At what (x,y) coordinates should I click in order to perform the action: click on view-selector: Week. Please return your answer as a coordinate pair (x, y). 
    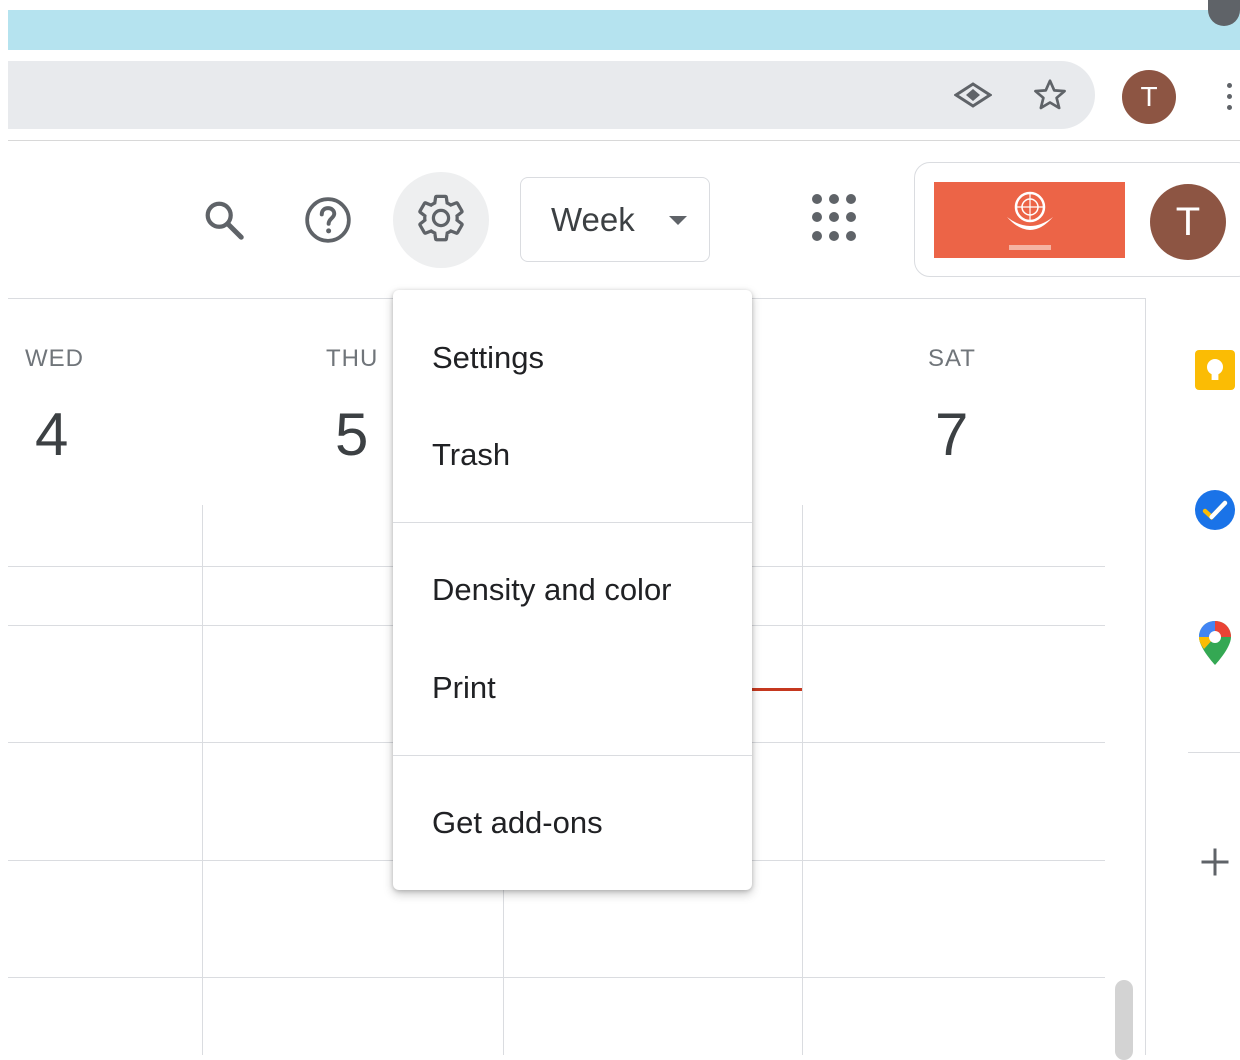
    Looking at the image, I should click on (615, 219).